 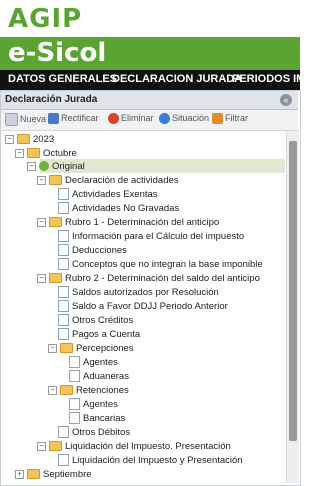 I want to click on rectificar-button: Rectificar, so click(x=73, y=120).